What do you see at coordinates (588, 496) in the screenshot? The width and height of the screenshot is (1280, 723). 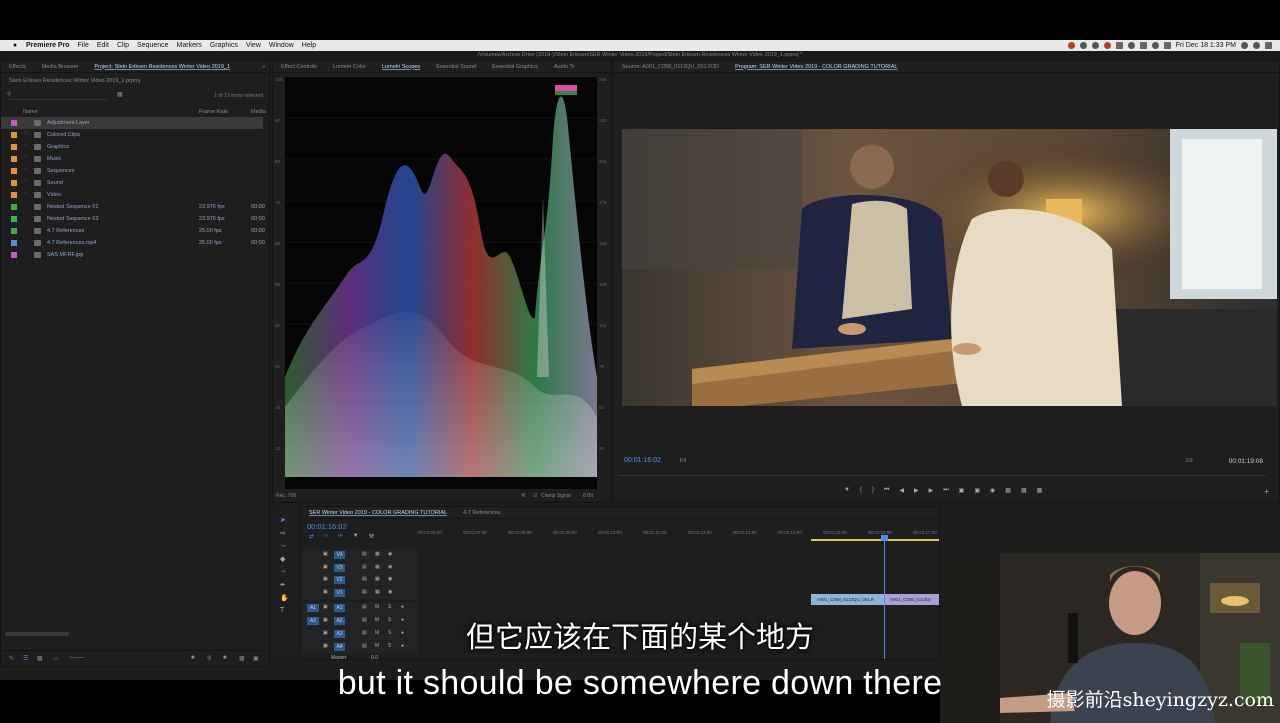 I see `bit-depth-select: 8 Bit` at bounding box center [588, 496].